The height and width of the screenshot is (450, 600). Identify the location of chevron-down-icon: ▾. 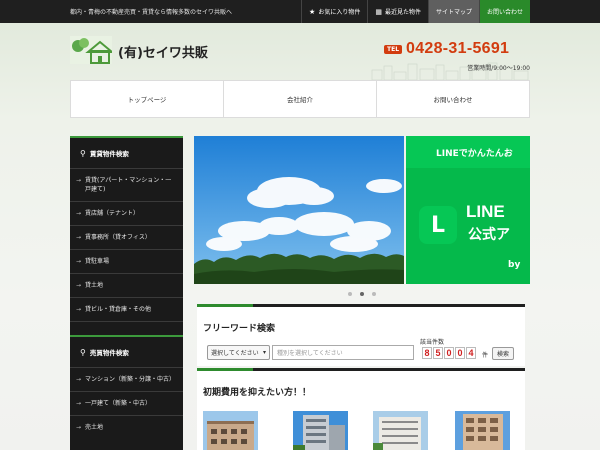
(264, 352).